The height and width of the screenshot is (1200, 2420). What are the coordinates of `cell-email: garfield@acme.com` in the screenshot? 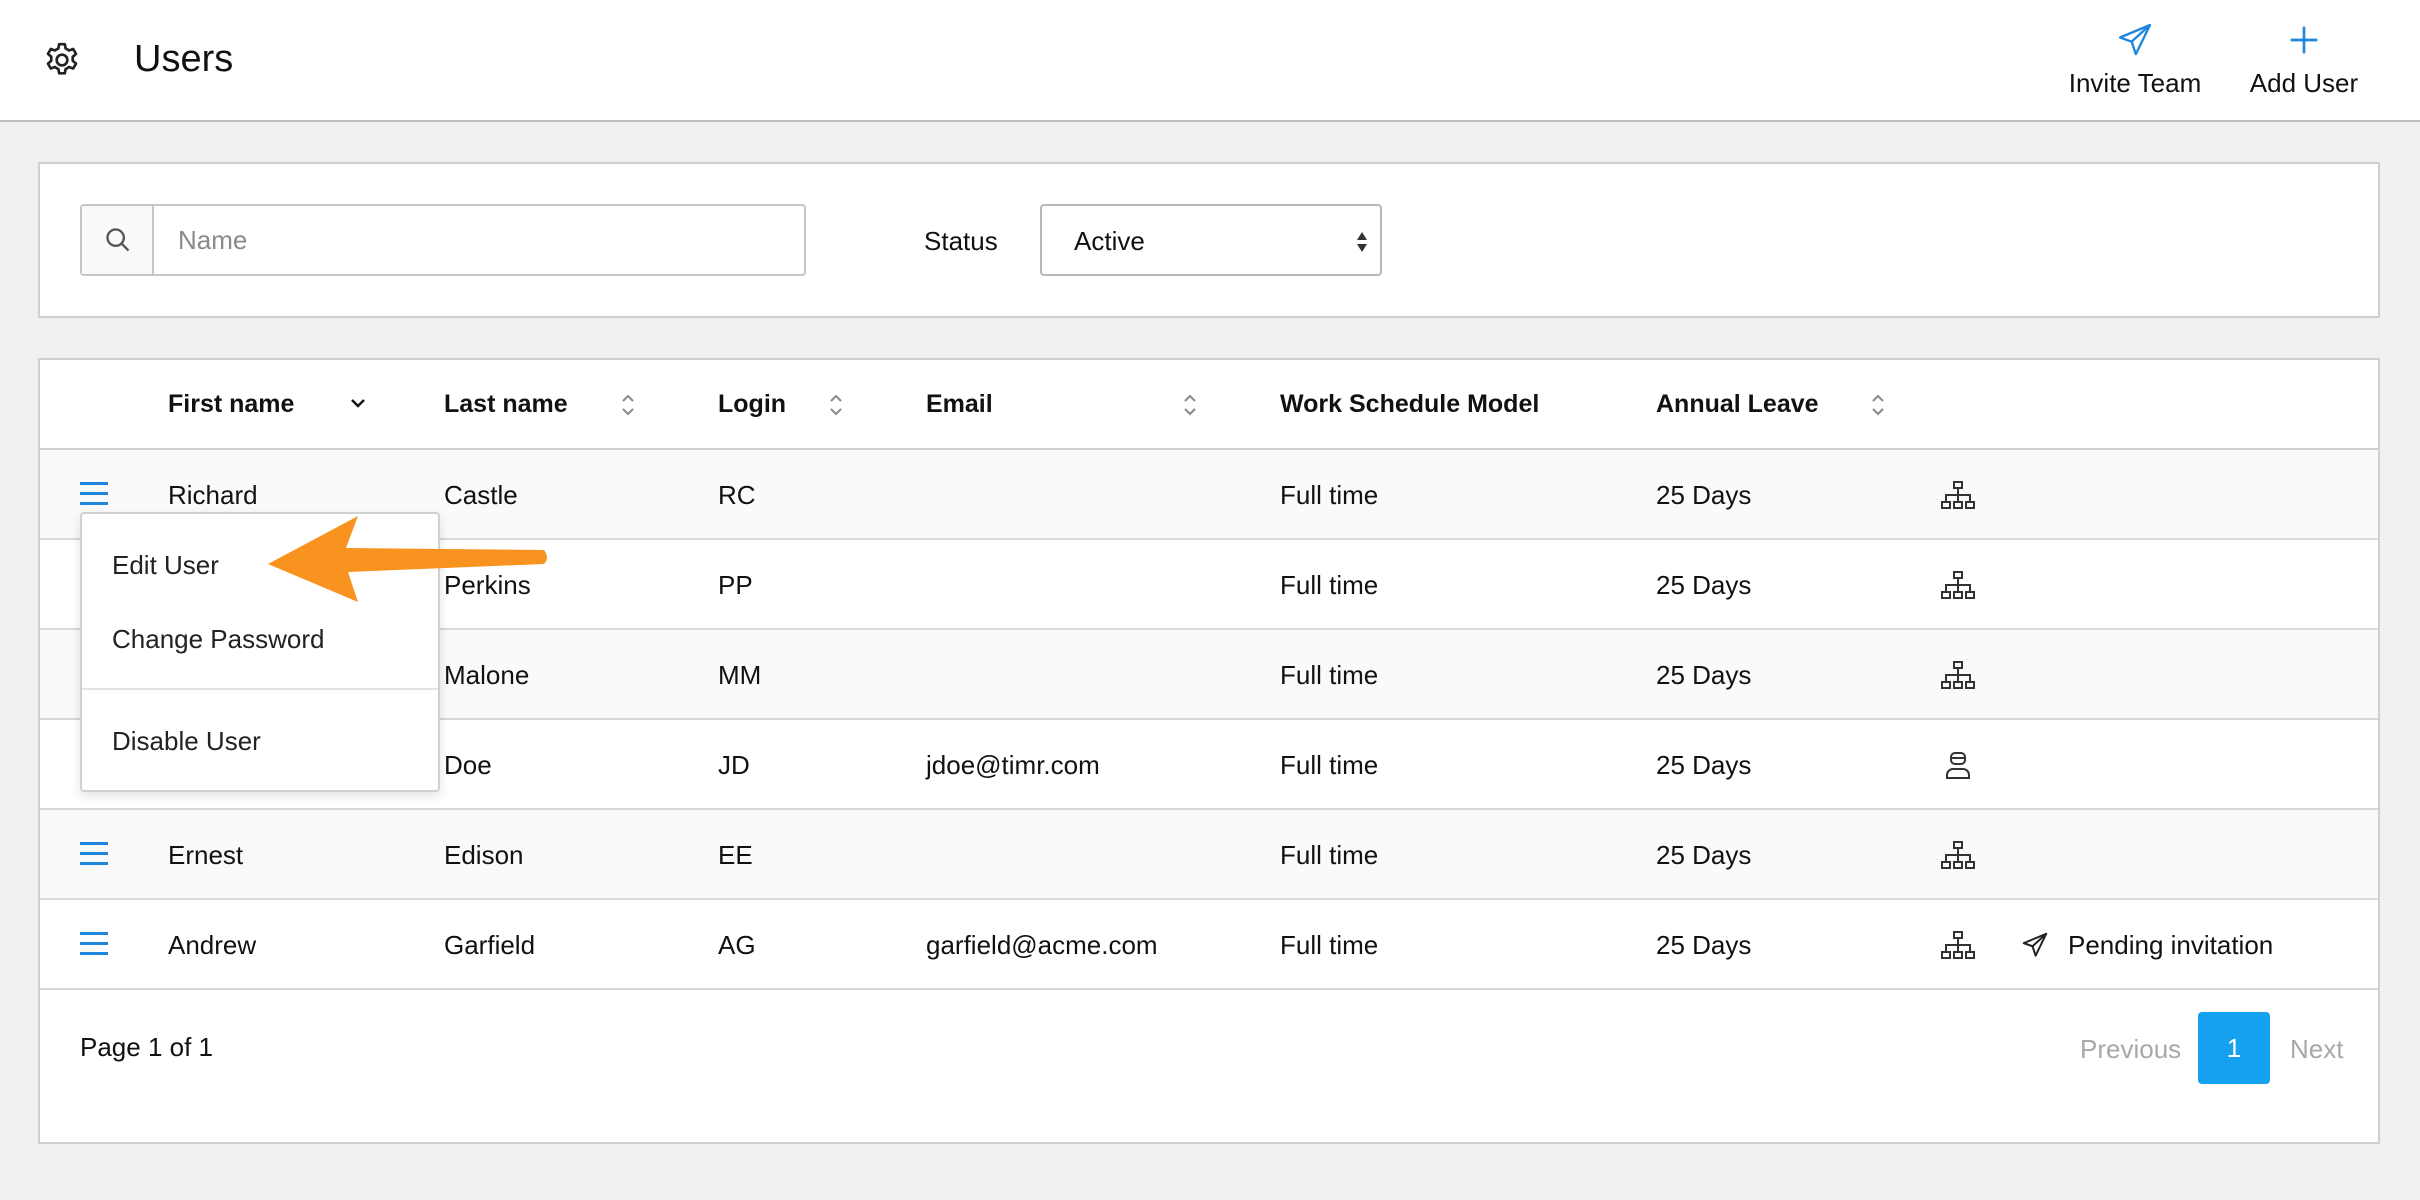 It's located at (1042, 945).